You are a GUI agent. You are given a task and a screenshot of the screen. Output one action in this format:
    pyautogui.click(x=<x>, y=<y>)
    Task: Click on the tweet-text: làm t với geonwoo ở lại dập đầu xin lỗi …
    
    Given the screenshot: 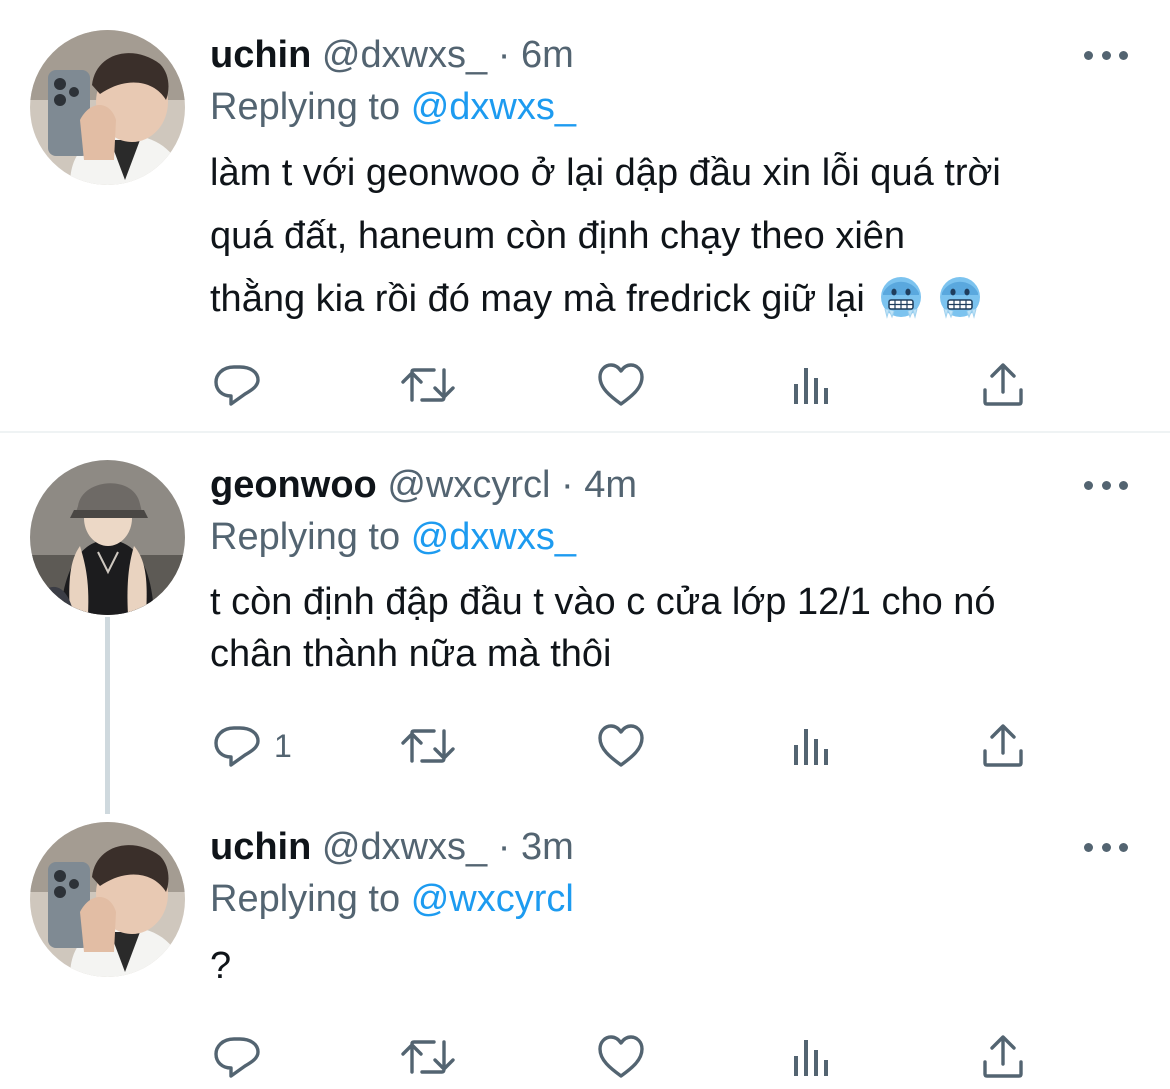 What is the action you would take?
    pyautogui.click(x=675, y=236)
    